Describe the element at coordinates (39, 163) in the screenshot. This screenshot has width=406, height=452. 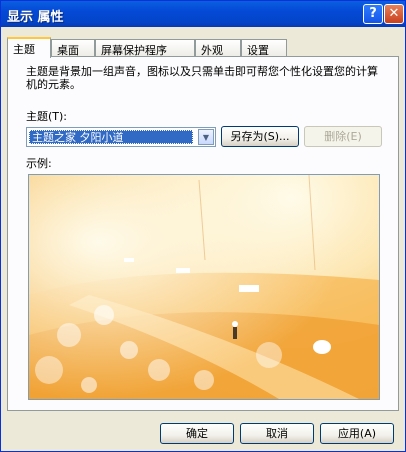
I see `sample-label: 示例:` at that location.